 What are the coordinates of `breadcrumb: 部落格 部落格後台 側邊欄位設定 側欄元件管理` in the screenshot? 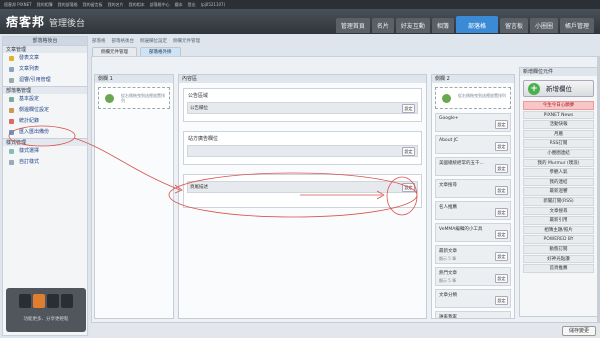 It's located at (149, 41).